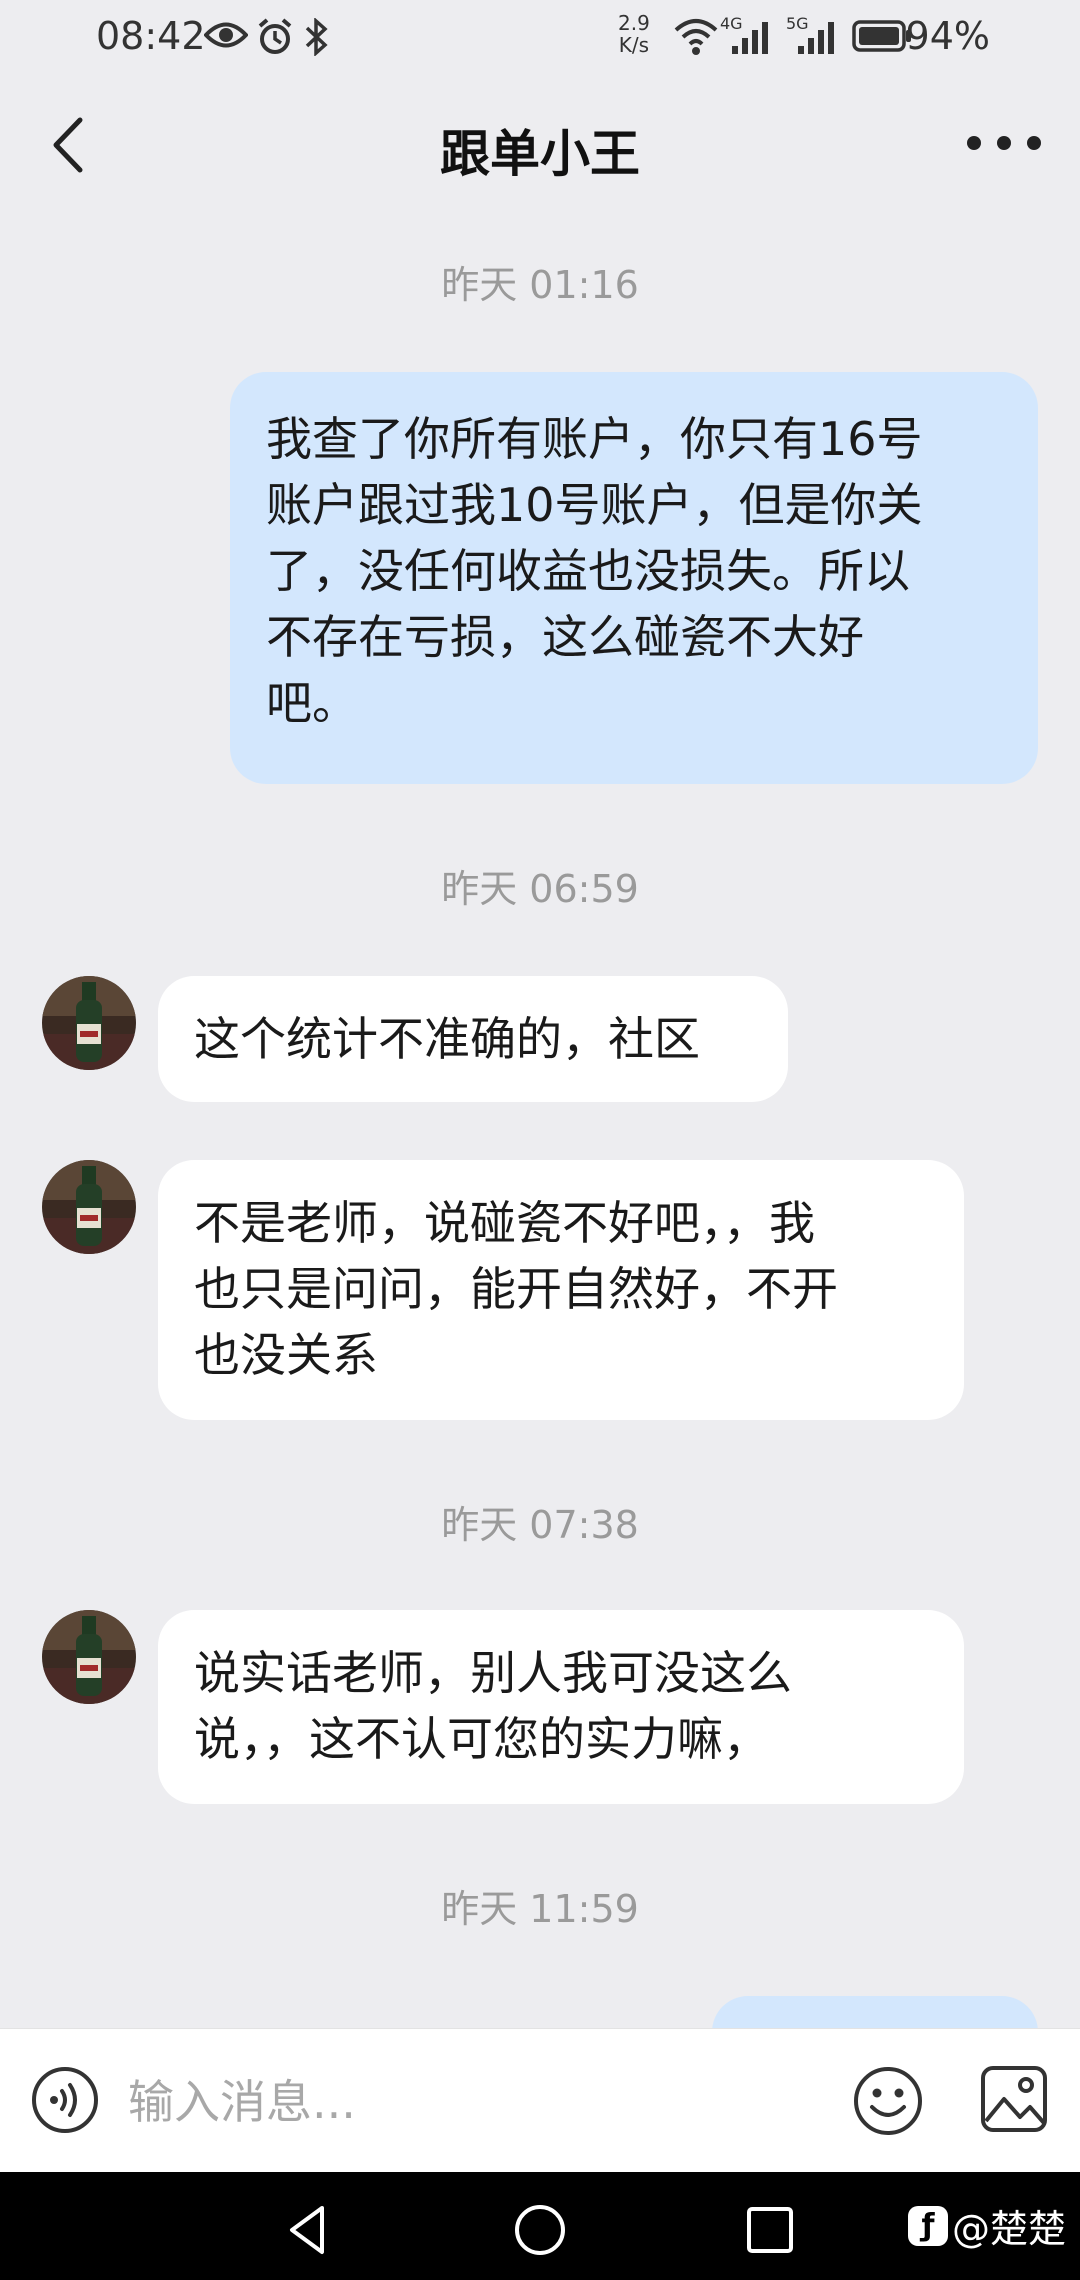 The height and width of the screenshot is (2280, 1080). I want to click on battery-percent: 94%, so click(947, 36).